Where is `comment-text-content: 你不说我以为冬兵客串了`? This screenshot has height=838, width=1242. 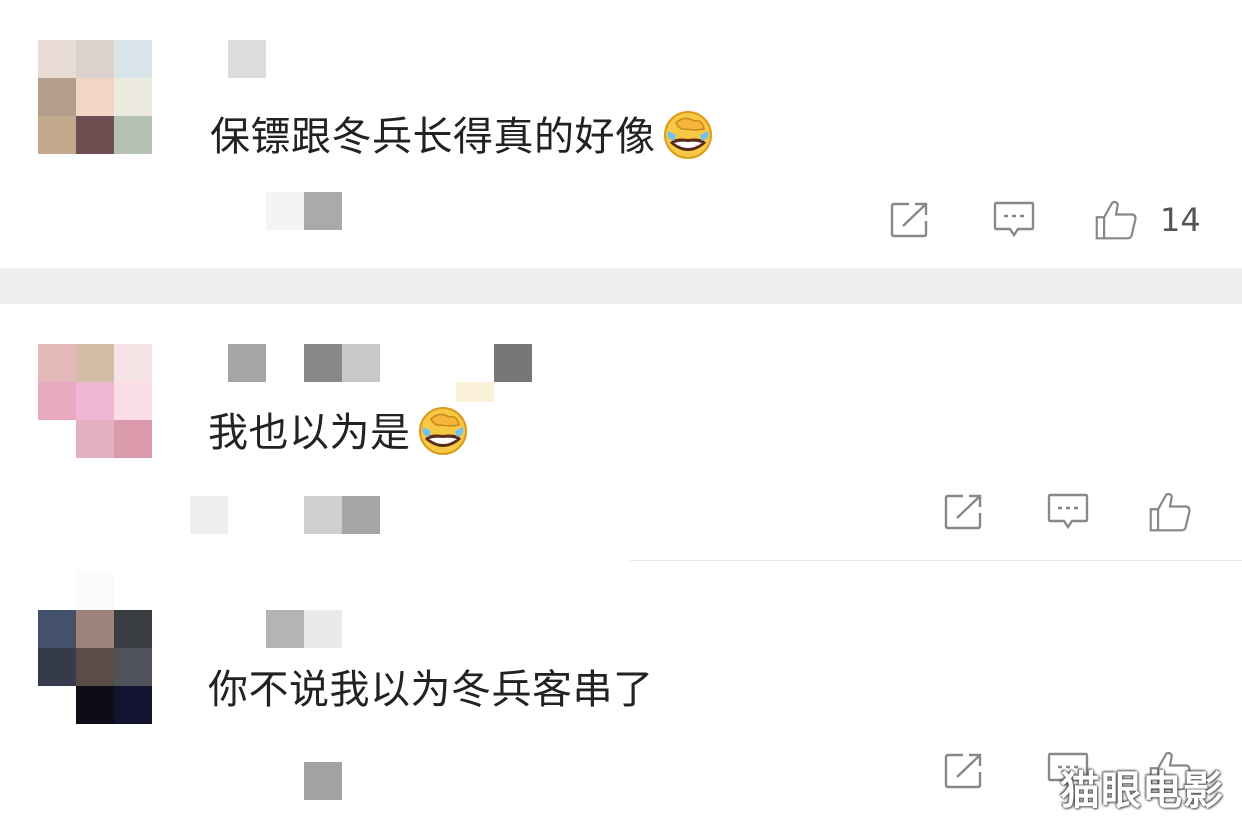 comment-text-content: 你不说我以为冬兵客串了 is located at coordinates (431, 690).